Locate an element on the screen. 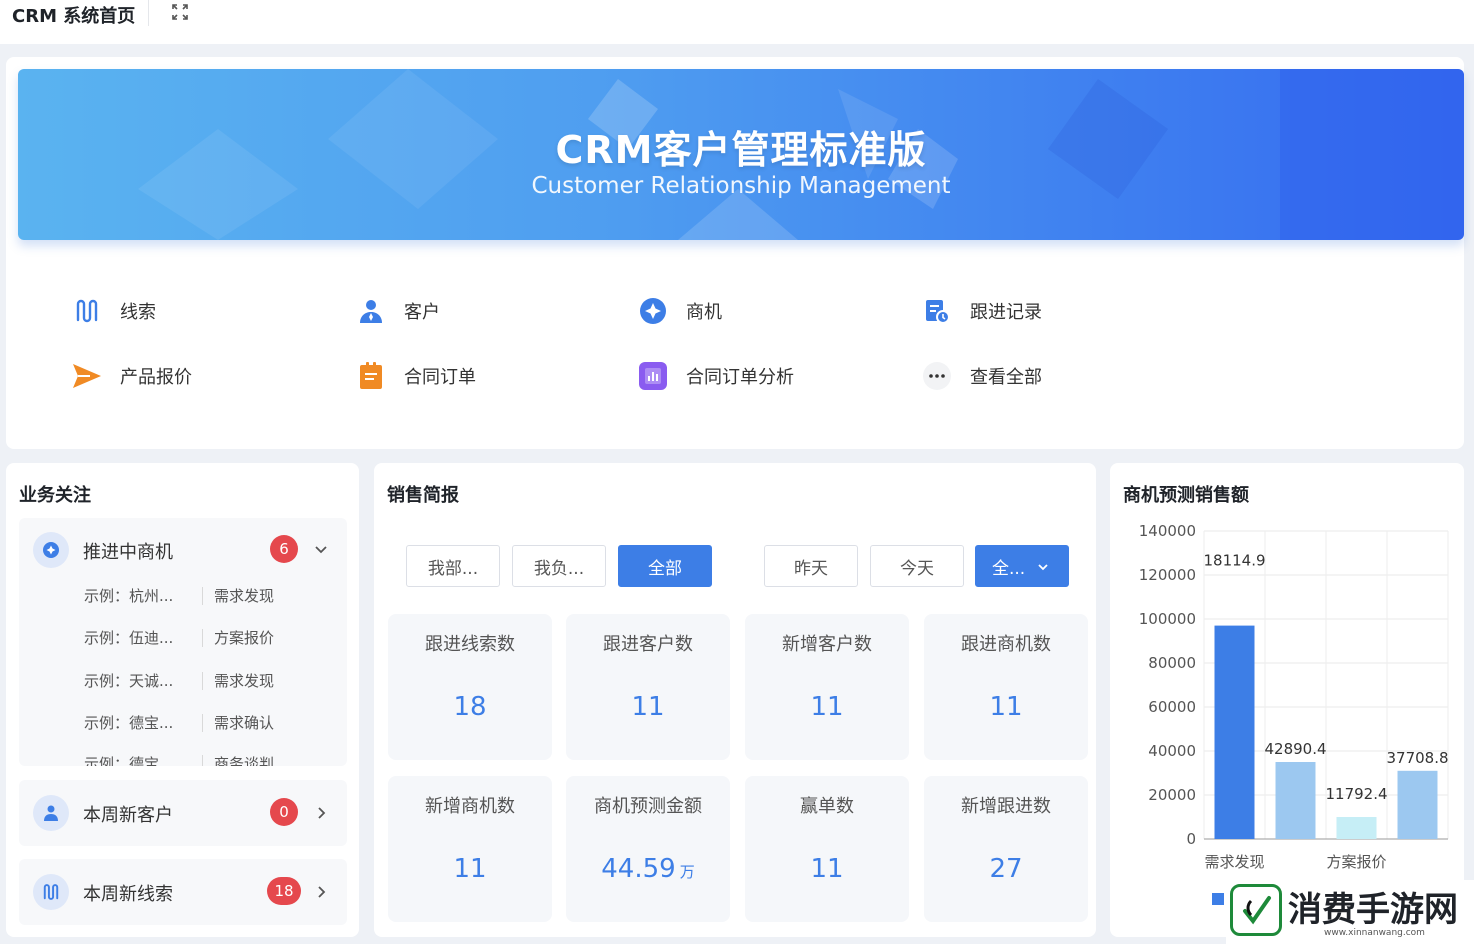 This screenshot has width=1474, height=944. watermark: 消费手游网 www.xinnanwang.com is located at coordinates (1350, 912).